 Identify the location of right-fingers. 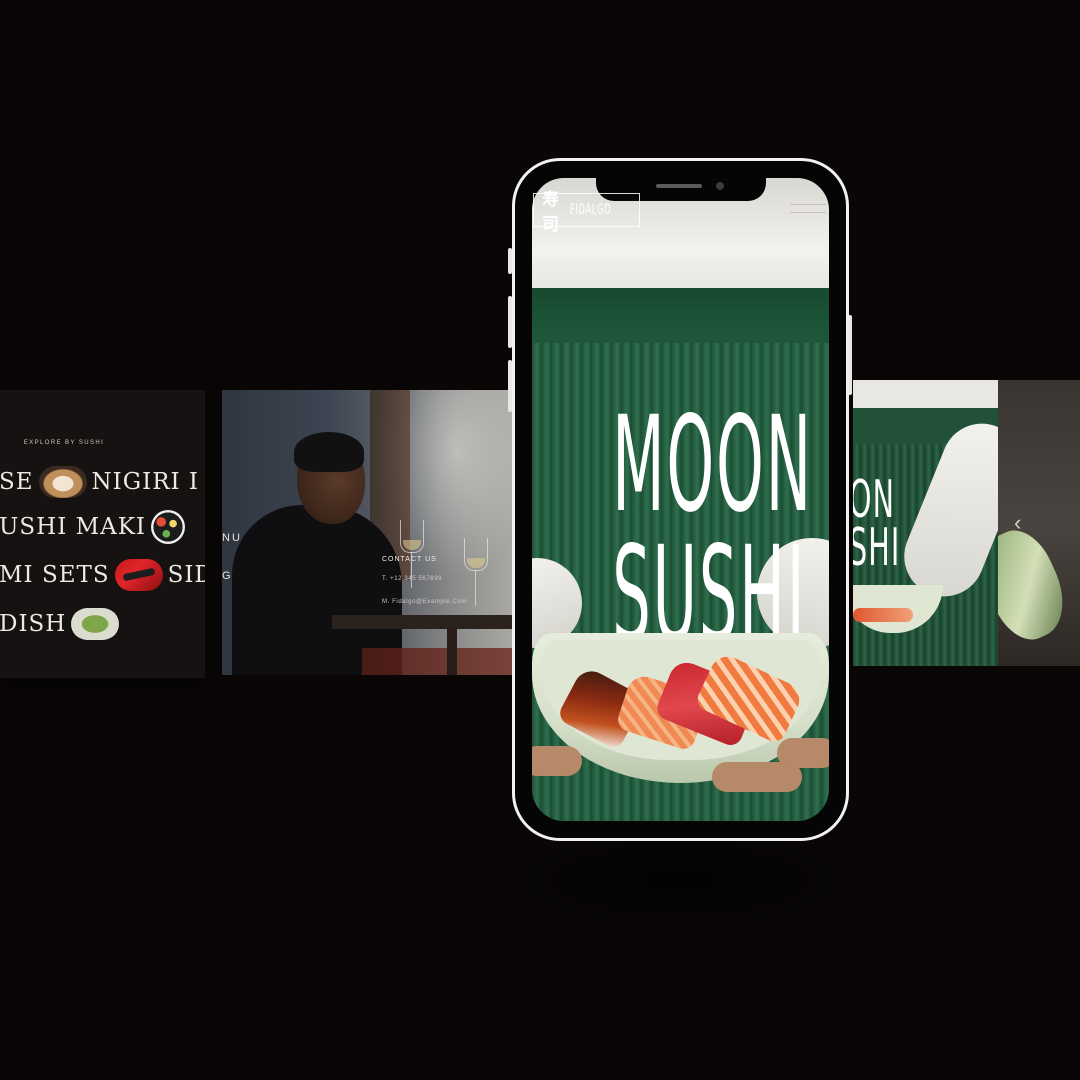
(803, 753).